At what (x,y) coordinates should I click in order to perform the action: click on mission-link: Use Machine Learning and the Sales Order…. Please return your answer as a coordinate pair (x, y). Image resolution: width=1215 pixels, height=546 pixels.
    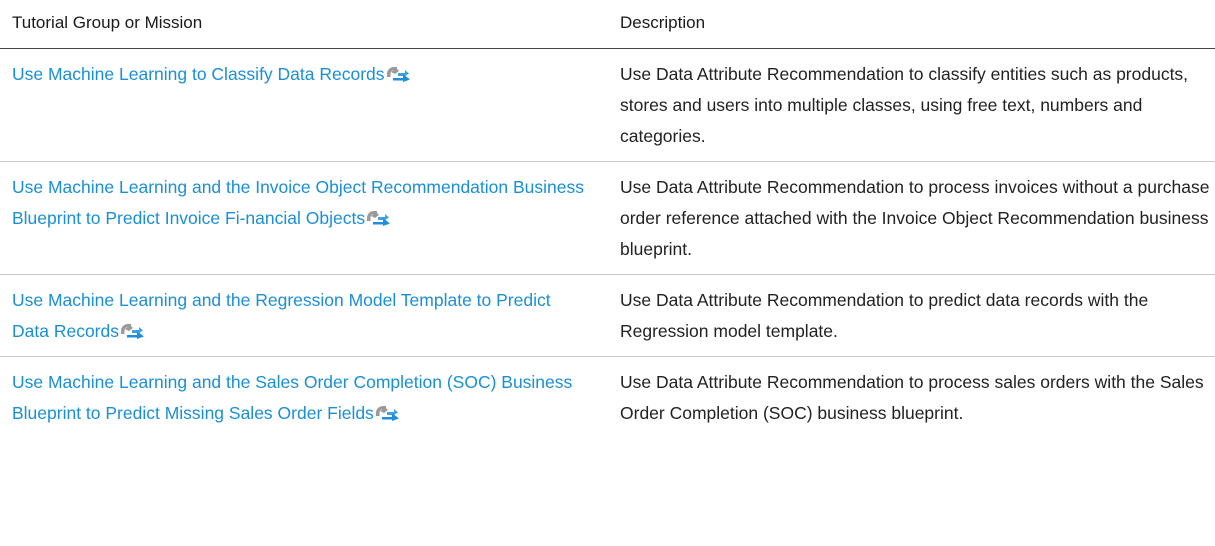
    Looking at the image, I should click on (292, 397).